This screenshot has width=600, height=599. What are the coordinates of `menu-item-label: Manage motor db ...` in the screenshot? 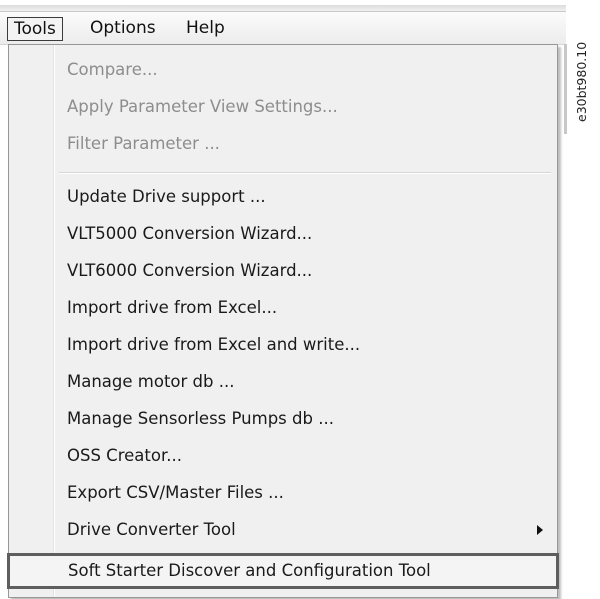 It's located at (151, 381).